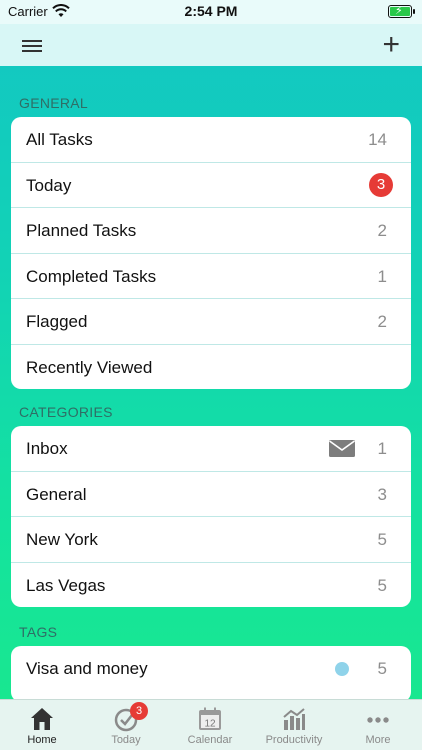 The width and height of the screenshot is (422, 750). I want to click on status-bar: Carrier 2:54 PM ⚡, so click(211, 12).